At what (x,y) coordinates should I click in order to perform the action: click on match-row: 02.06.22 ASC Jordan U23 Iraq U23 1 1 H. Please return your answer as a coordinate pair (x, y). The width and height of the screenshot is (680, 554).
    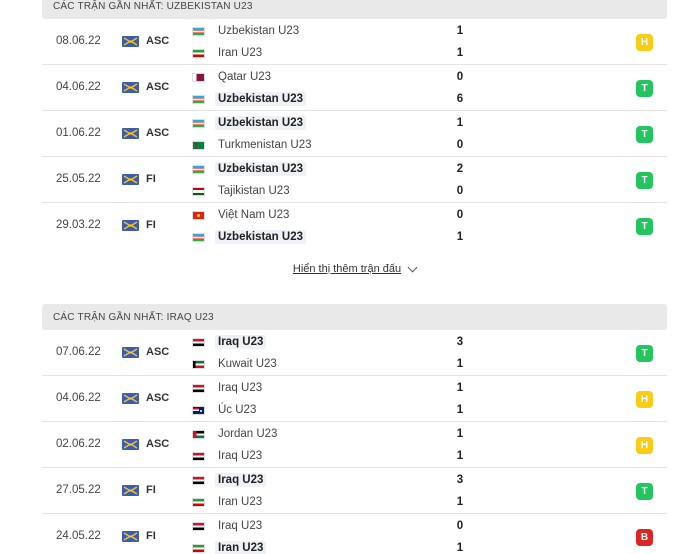
    Looking at the image, I should click on (354, 445).